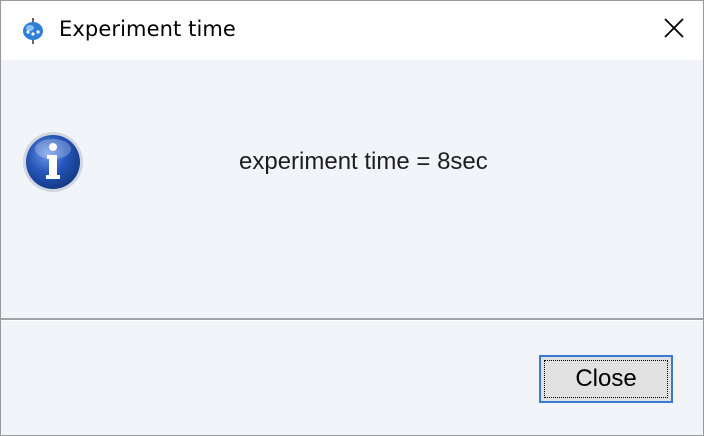 Image resolution: width=704 pixels, height=436 pixels. Describe the element at coordinates (147, 29) in the screenshot. I see `window-title: Experiment time` at that location.